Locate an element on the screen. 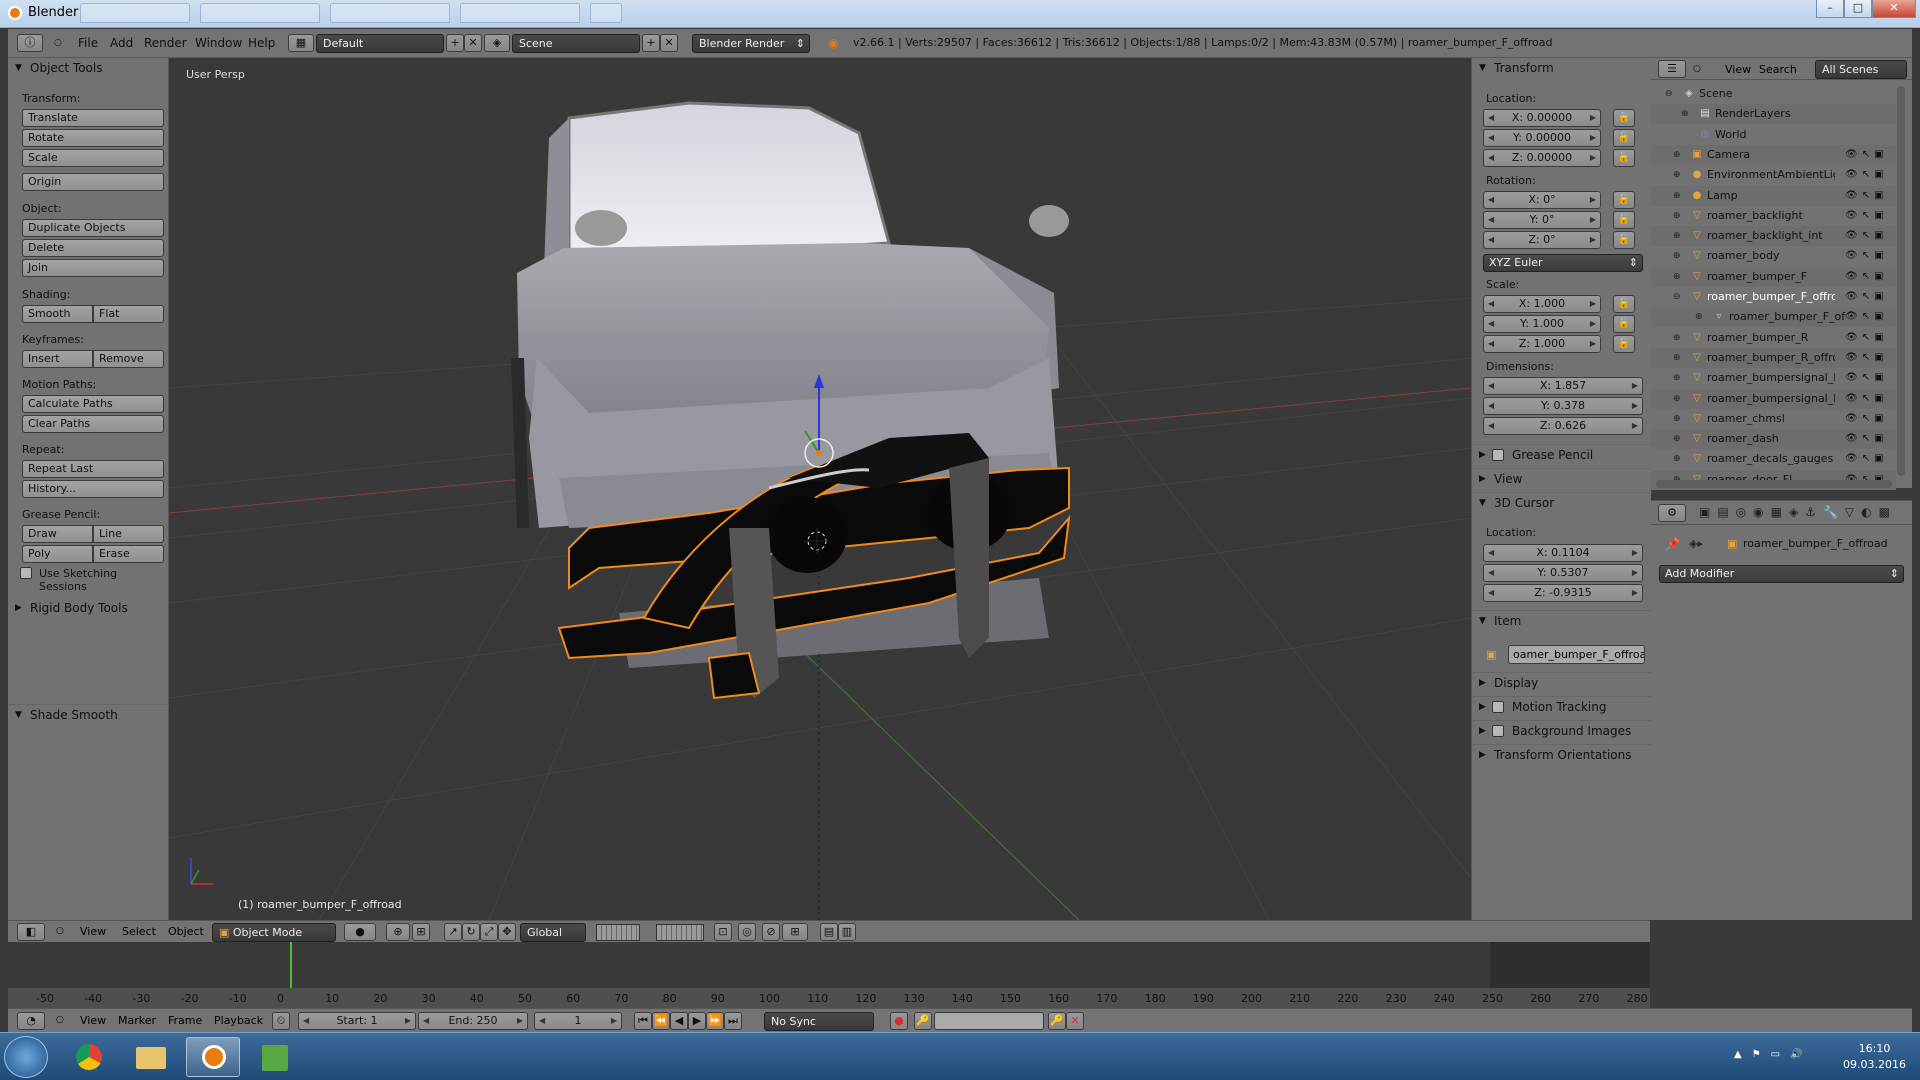 The width and height of the screenshot is (1920, 1080). lock-icon: 🔒 is located at coordinates (1624, 118).